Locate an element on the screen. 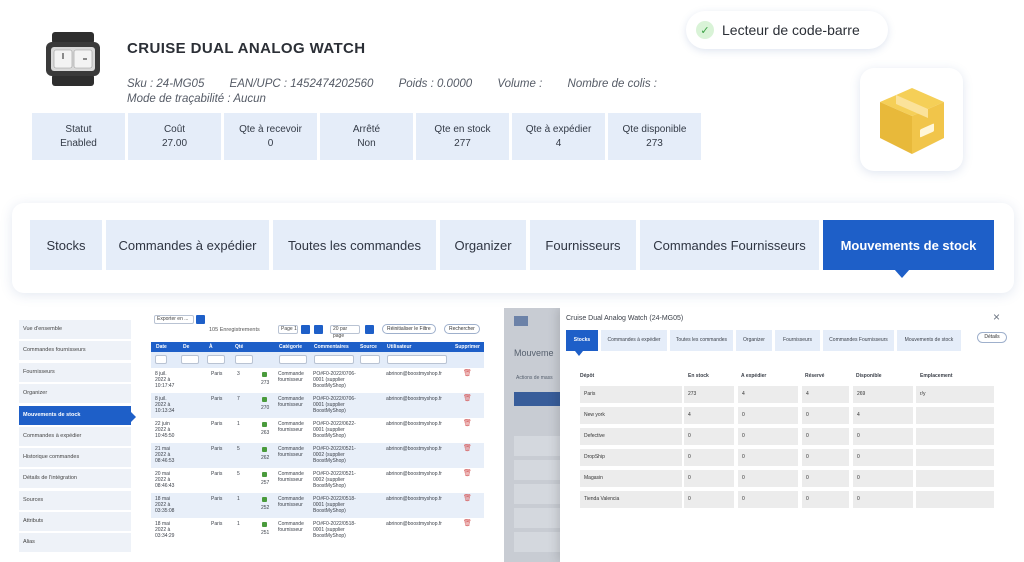  sidebar-item: Organizer is located at coordinates (75, 393).